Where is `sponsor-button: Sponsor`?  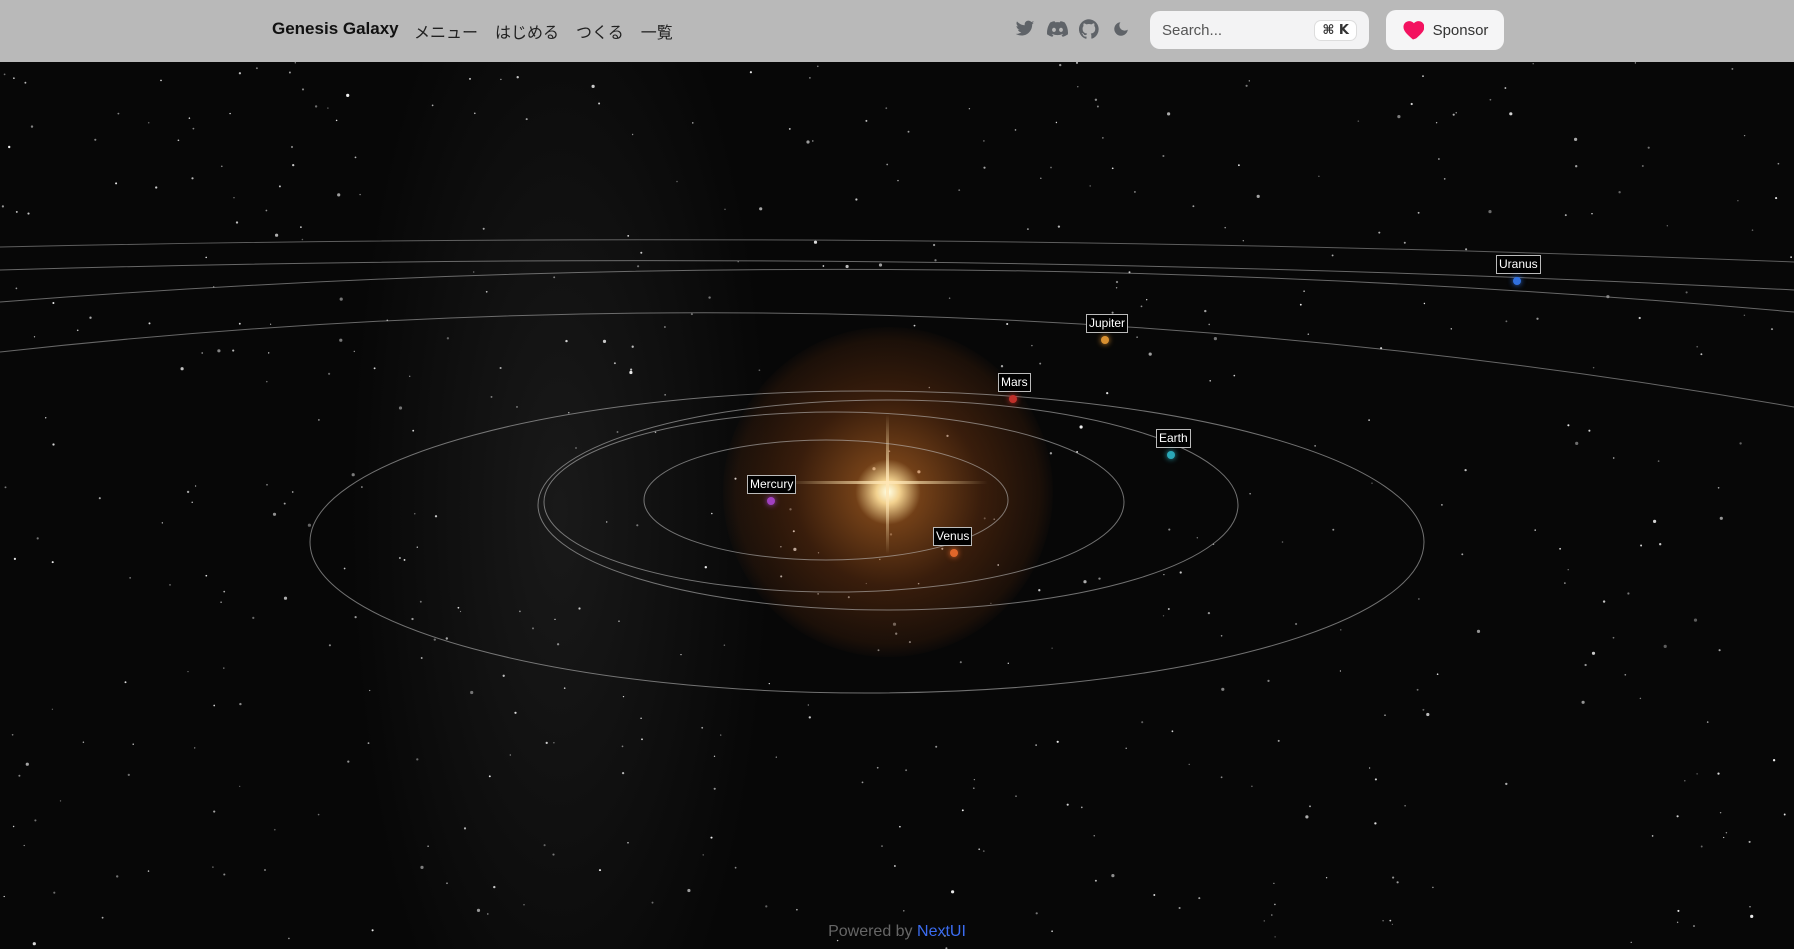
sponsor-button: Sponsor is located at coordinates (1445, 30).